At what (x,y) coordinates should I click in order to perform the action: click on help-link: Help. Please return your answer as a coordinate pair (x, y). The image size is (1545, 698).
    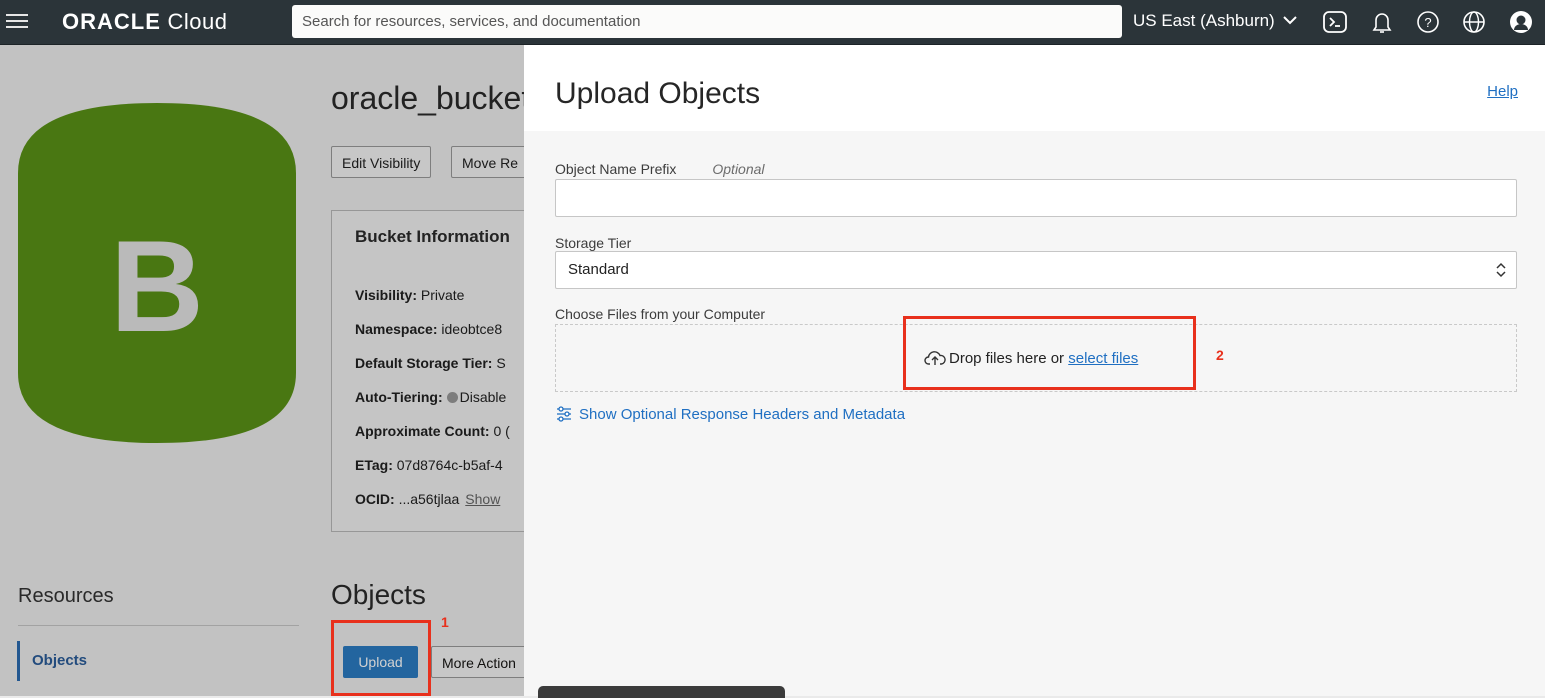
    Looking at the image, I should click on (1502, 91).